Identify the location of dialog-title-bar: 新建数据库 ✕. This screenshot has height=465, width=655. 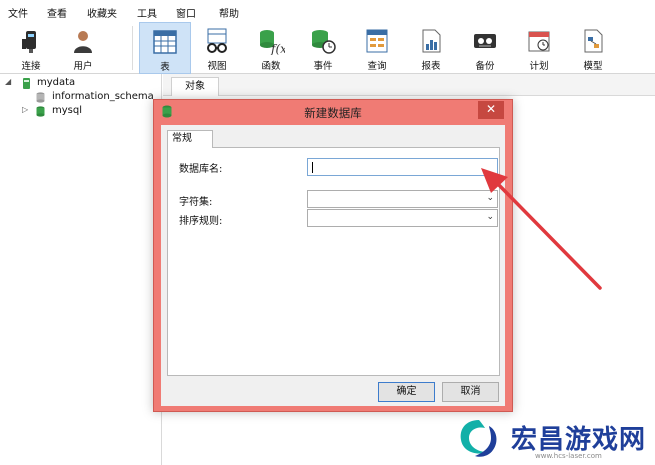
(333, 112).